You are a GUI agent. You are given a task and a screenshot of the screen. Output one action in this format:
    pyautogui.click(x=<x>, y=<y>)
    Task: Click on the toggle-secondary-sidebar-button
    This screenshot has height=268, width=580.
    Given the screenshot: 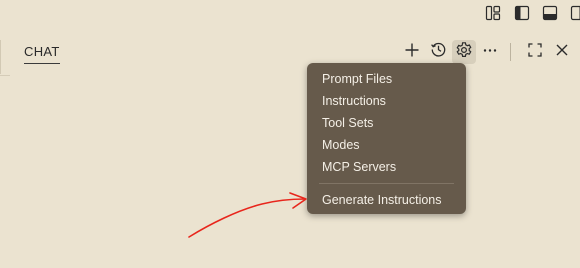 What is the action you would take?
    pyautogui.click(x=574, y=13)
    